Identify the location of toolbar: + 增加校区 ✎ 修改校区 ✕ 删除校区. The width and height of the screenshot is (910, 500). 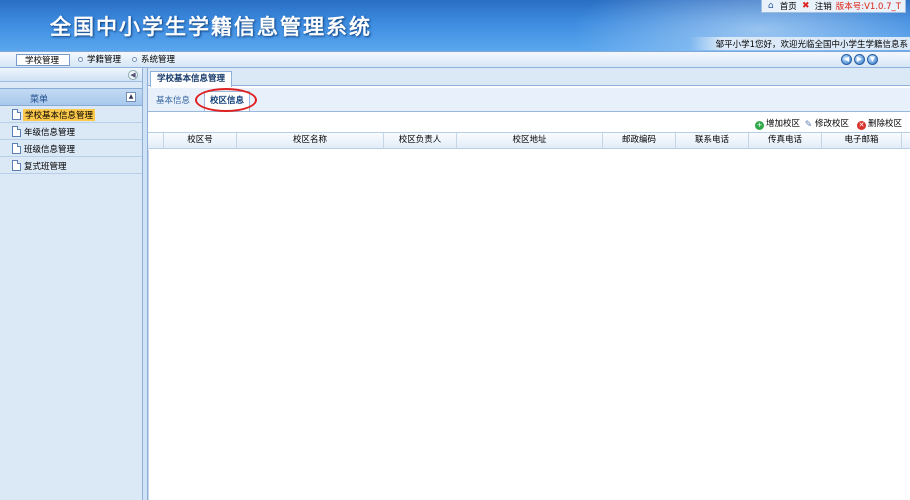
(529, 122).